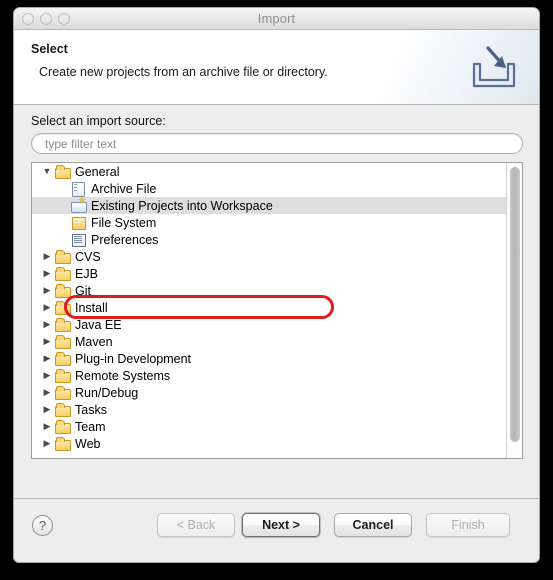 The image size is (553, 580). What do you see at coordinates (269, 358) in the screenshot?
I see `tree-item: ▶ Plug-in Development` at bounding box center [269, 358].